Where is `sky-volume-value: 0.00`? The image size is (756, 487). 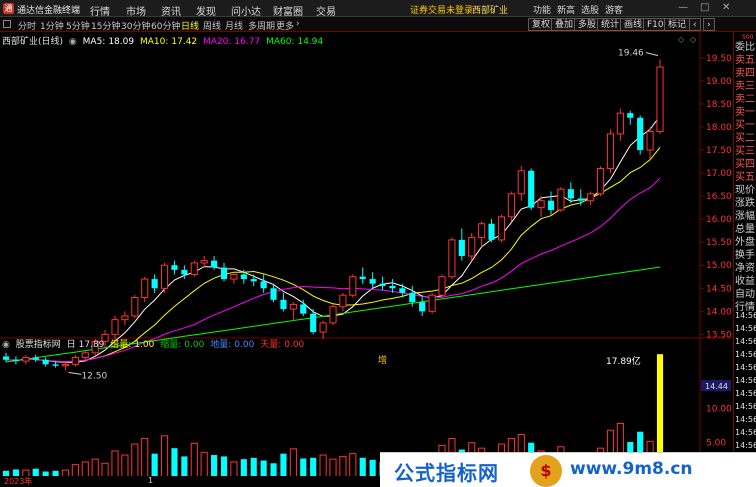 sky-volume-value: 0.00 is located at coordinates (294, 345).